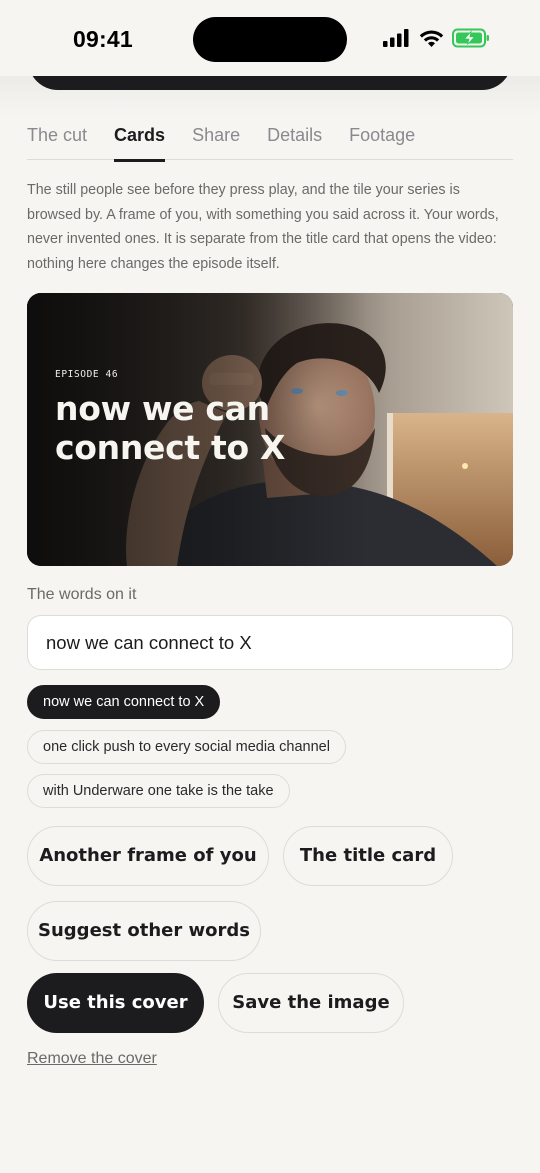 The image size is (540, 1173). I want to click on battery-charging-icon, so click(471, 38).